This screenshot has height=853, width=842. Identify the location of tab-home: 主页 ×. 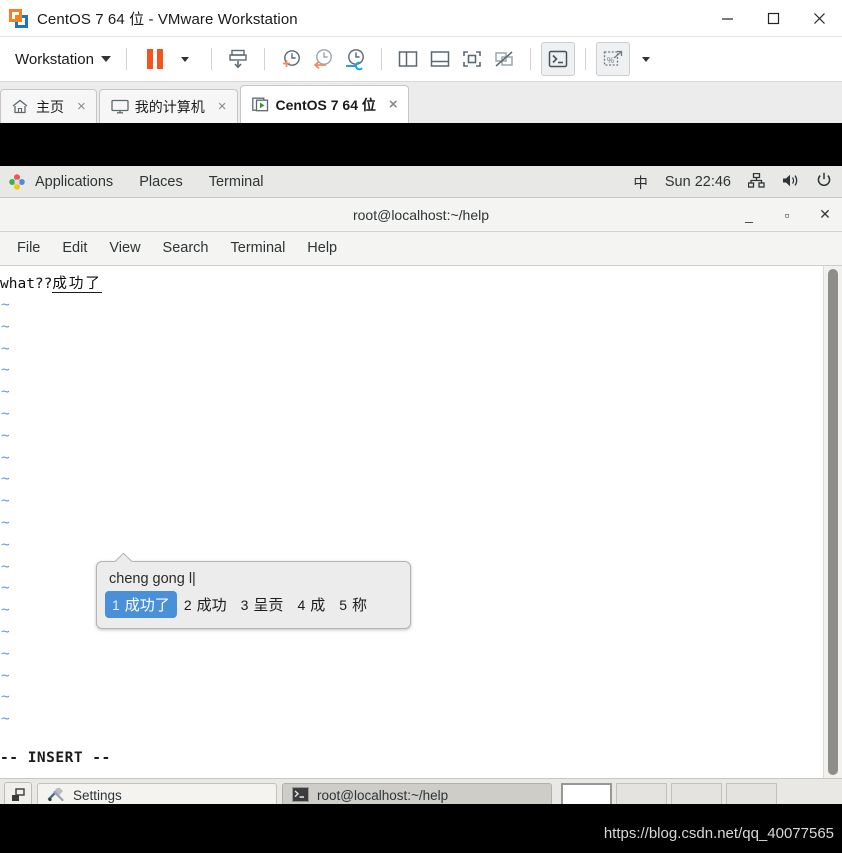
(48, 106).